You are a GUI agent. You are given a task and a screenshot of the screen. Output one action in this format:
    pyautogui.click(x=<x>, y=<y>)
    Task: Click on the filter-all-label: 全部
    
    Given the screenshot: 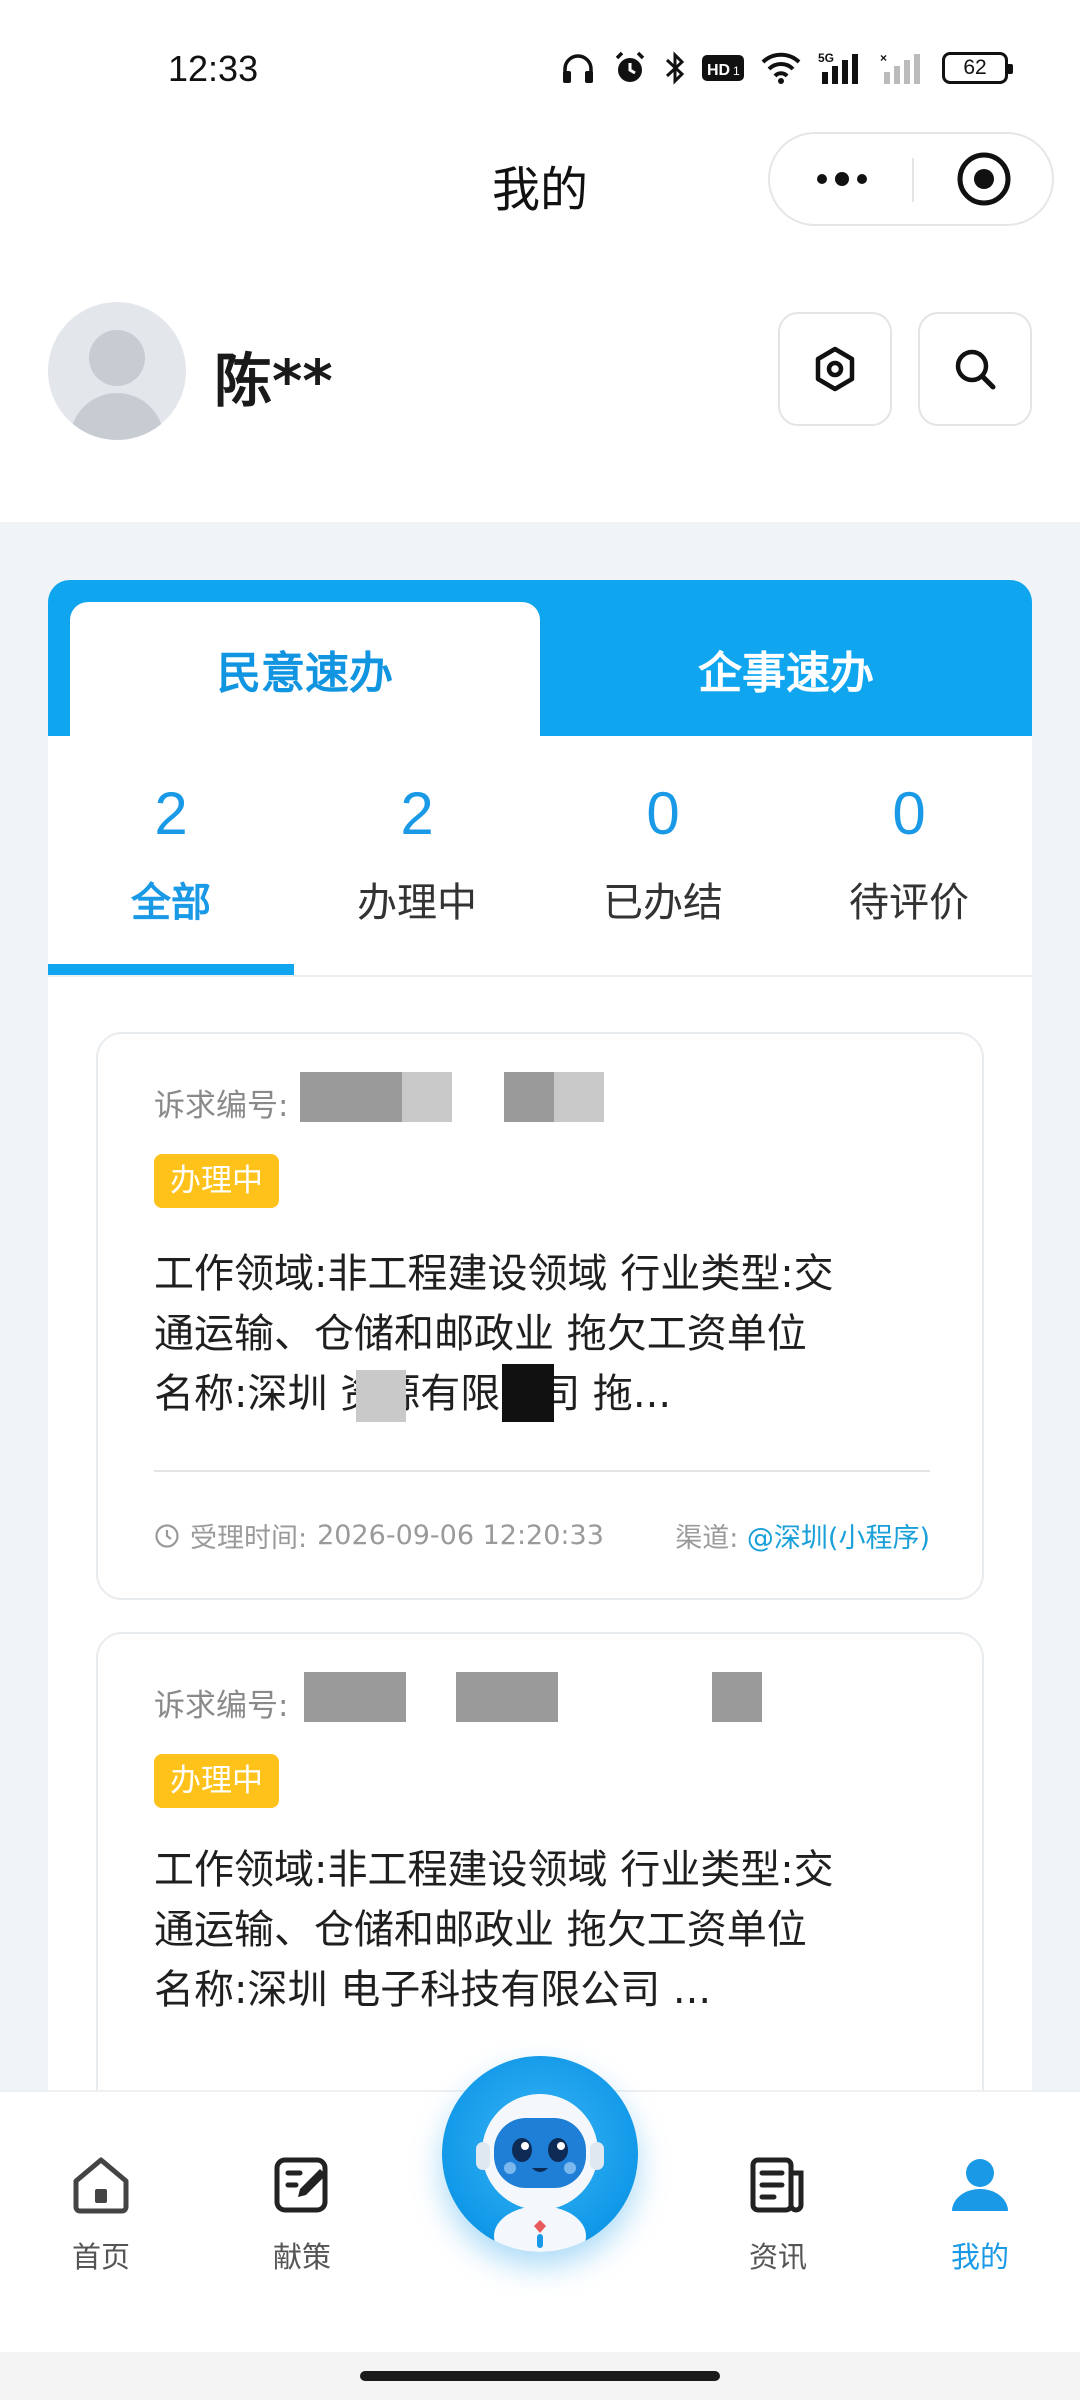 What is the action you would take?
    pyautogui.click(x=171, y=903)
    